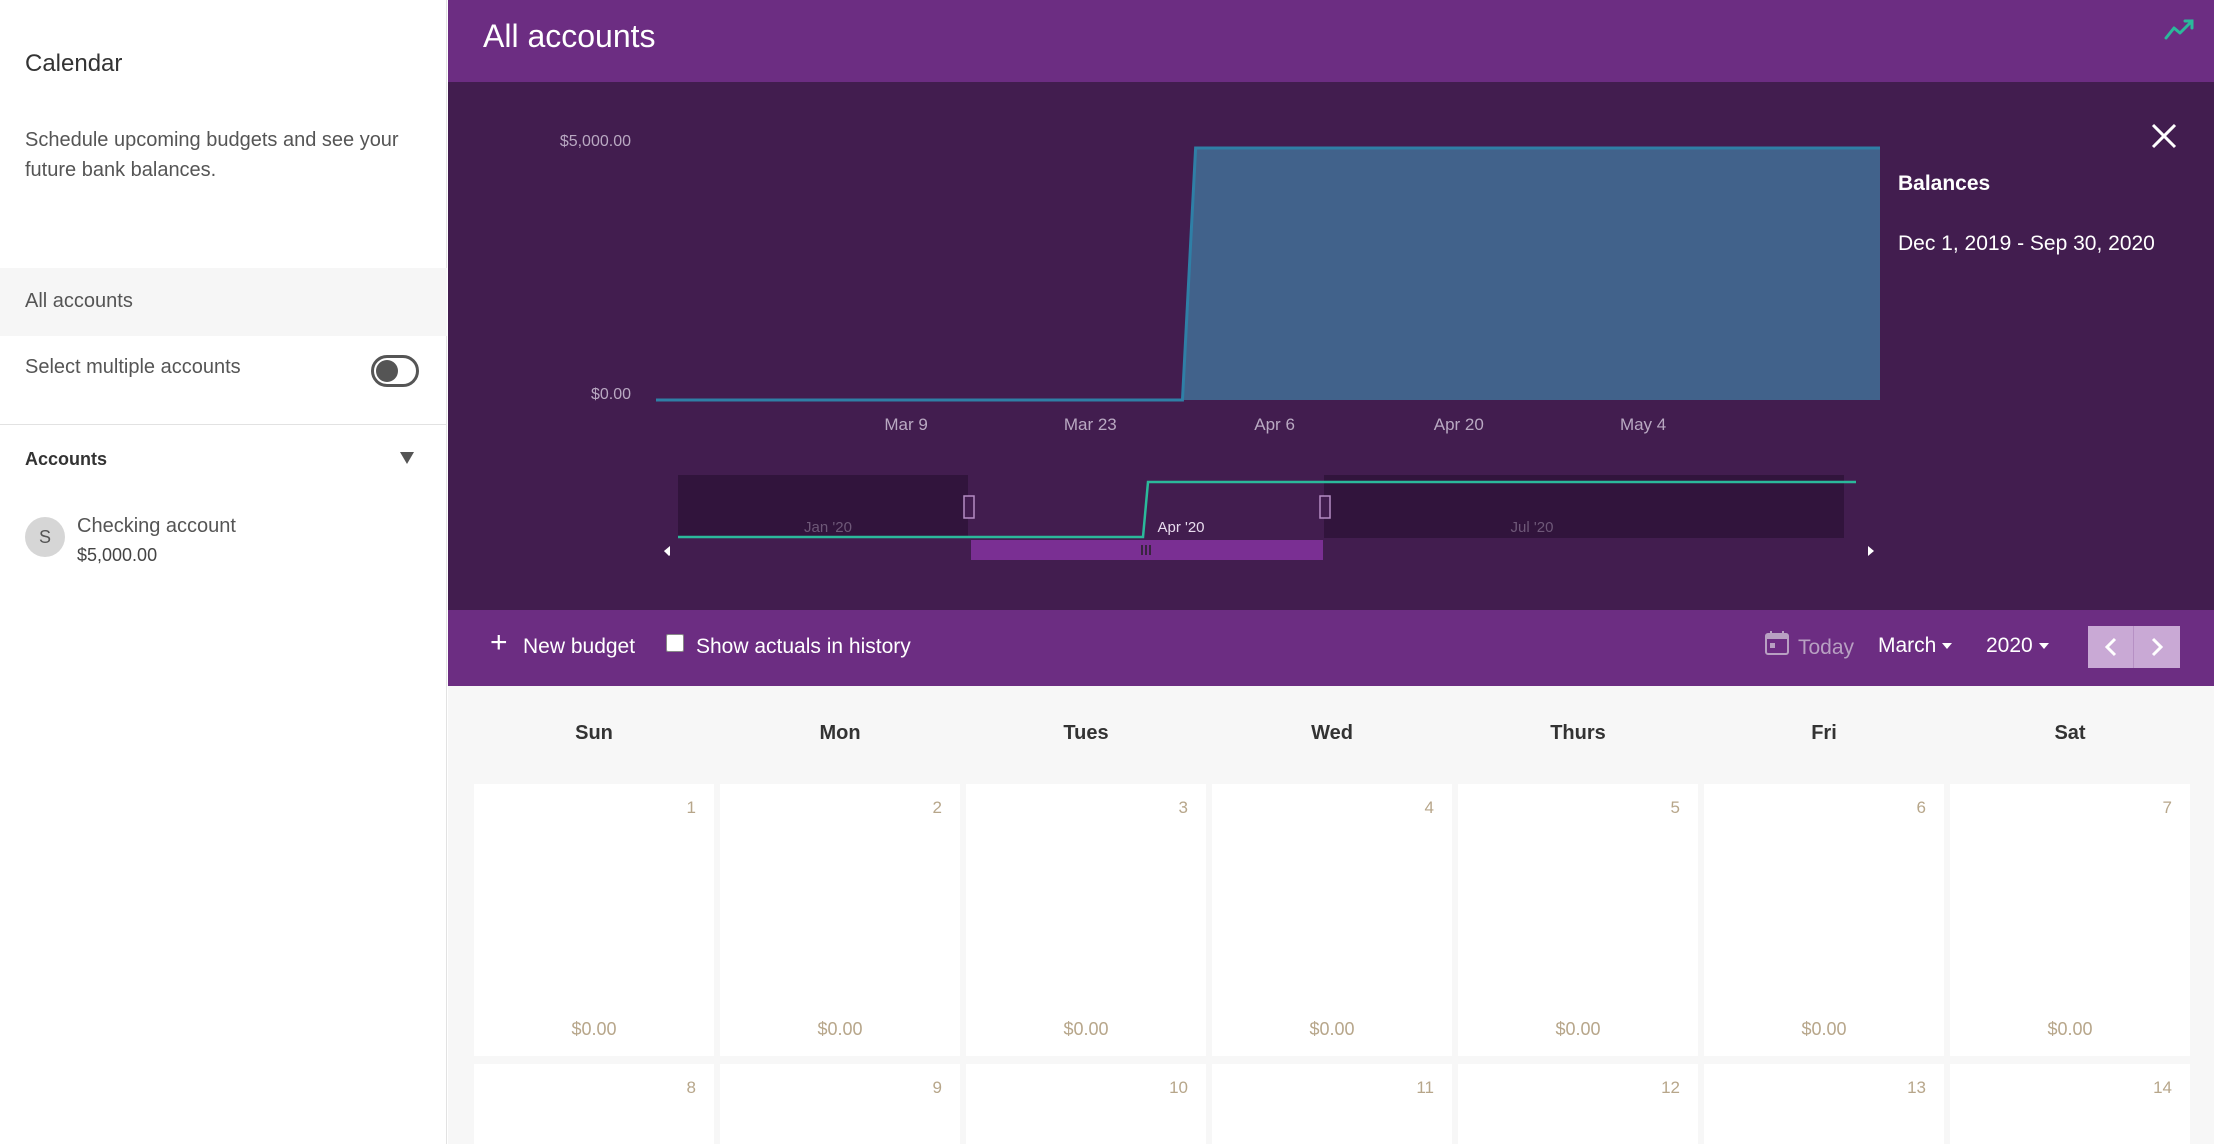  I want to click on day-number: 10, so click(1178, 1087).